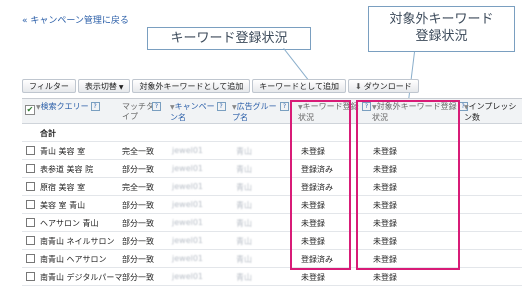 Image resolution: width=527 pixels, height=286 pixels. I want to click on view-toggle-button: 表示切替 ▼, so click(104, 86).